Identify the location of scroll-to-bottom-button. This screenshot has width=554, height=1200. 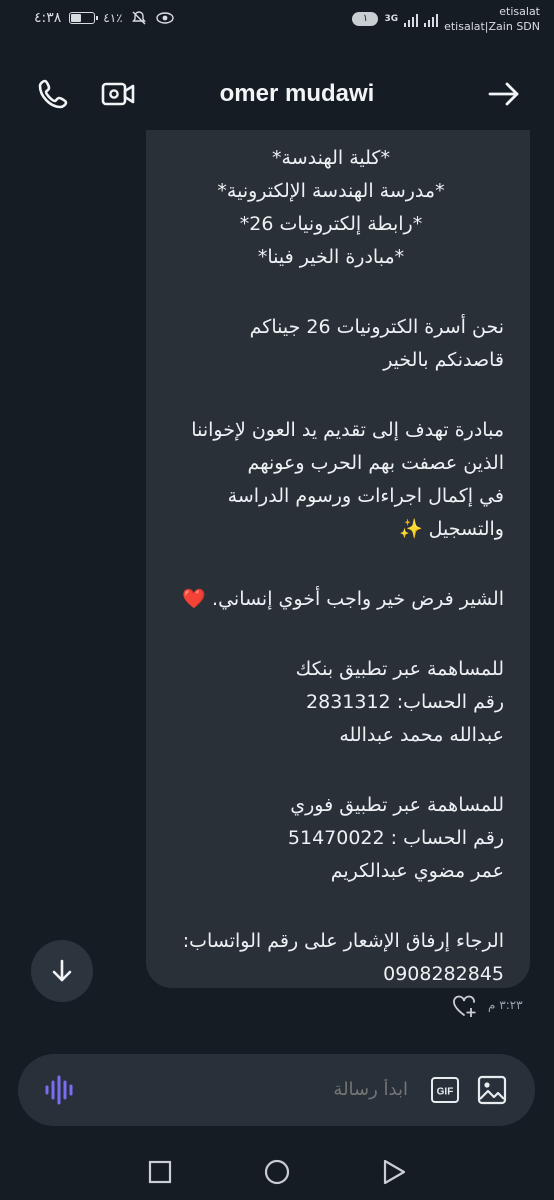
(62, 971).